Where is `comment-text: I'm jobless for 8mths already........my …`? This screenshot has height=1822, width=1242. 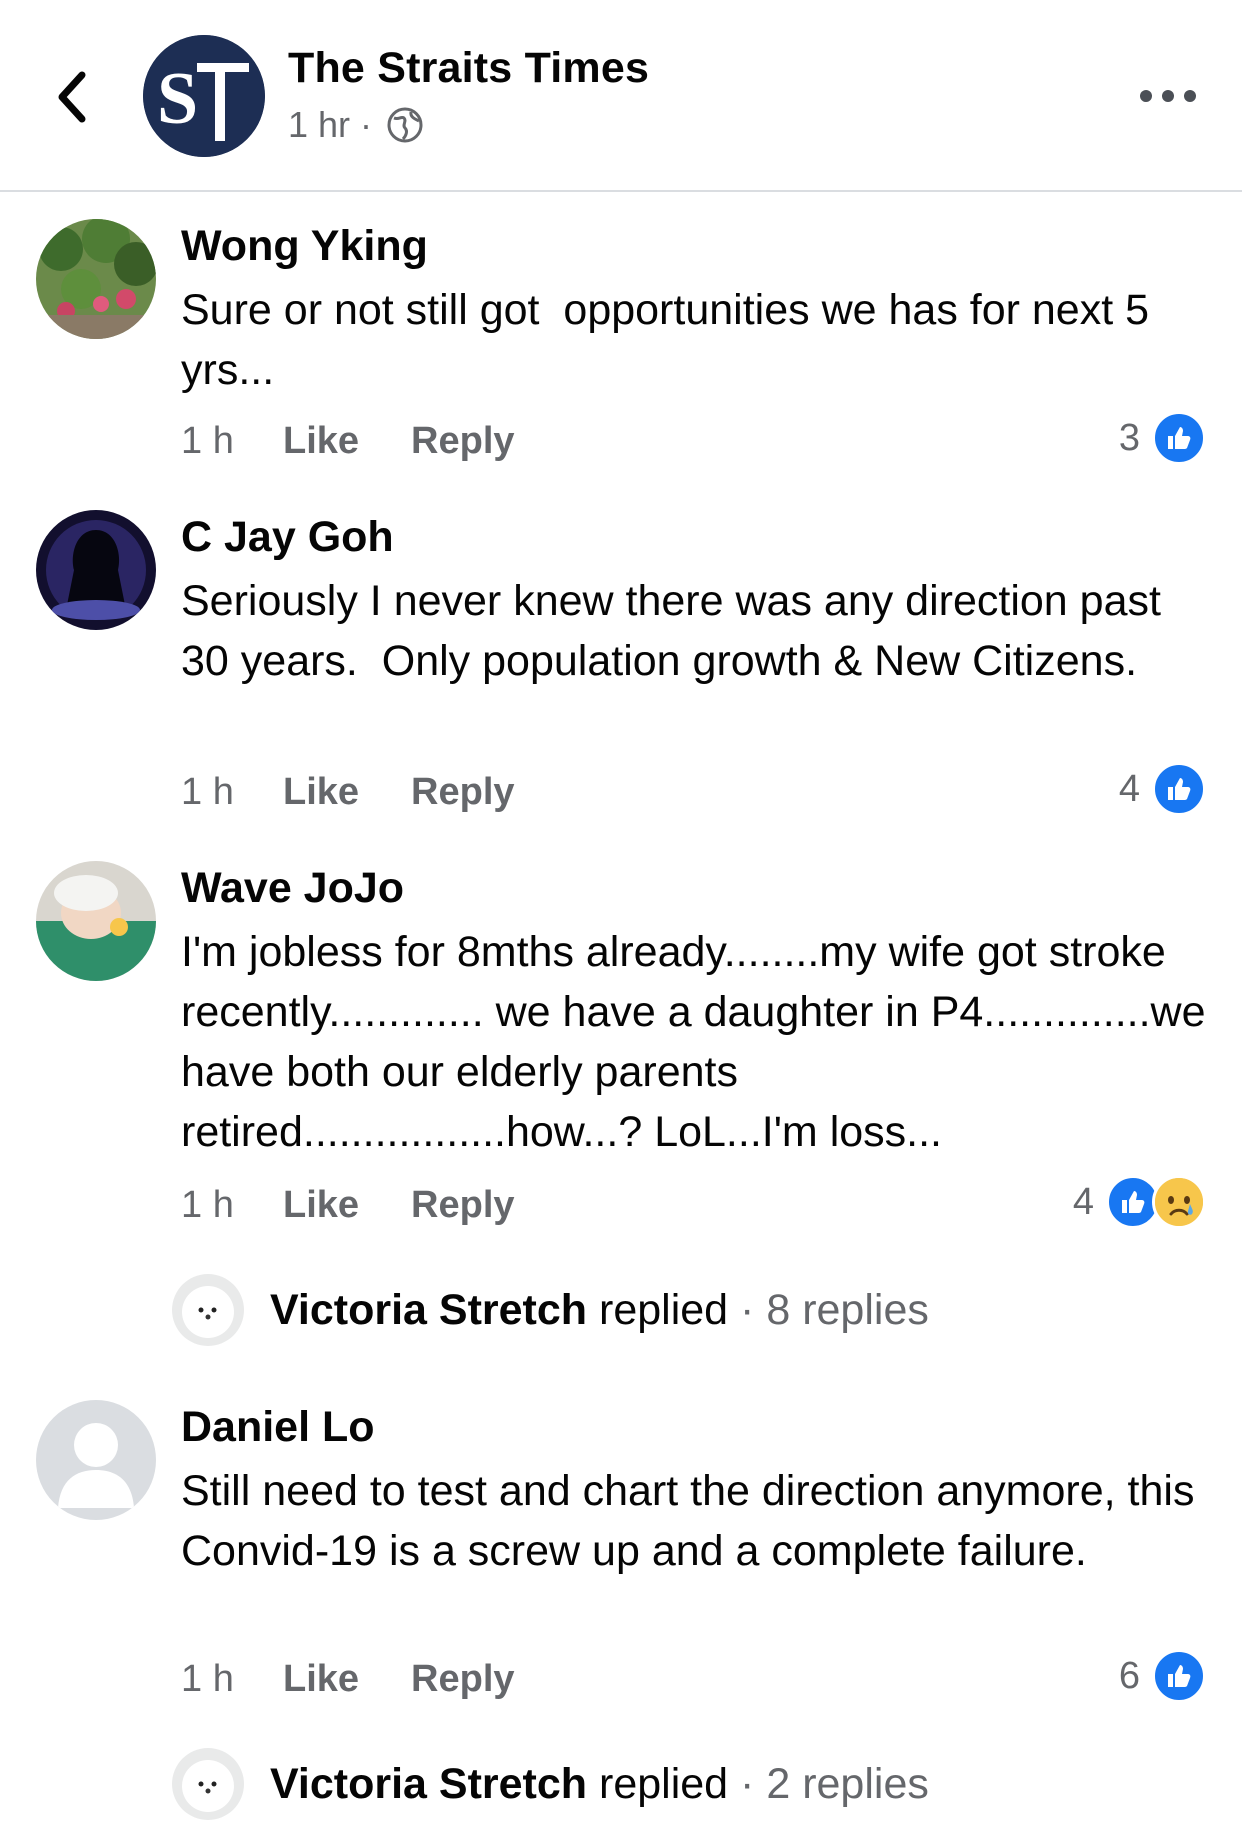 comment-text: I'm jobless for 8mths already........my … is located at coordinates (699, 1042).